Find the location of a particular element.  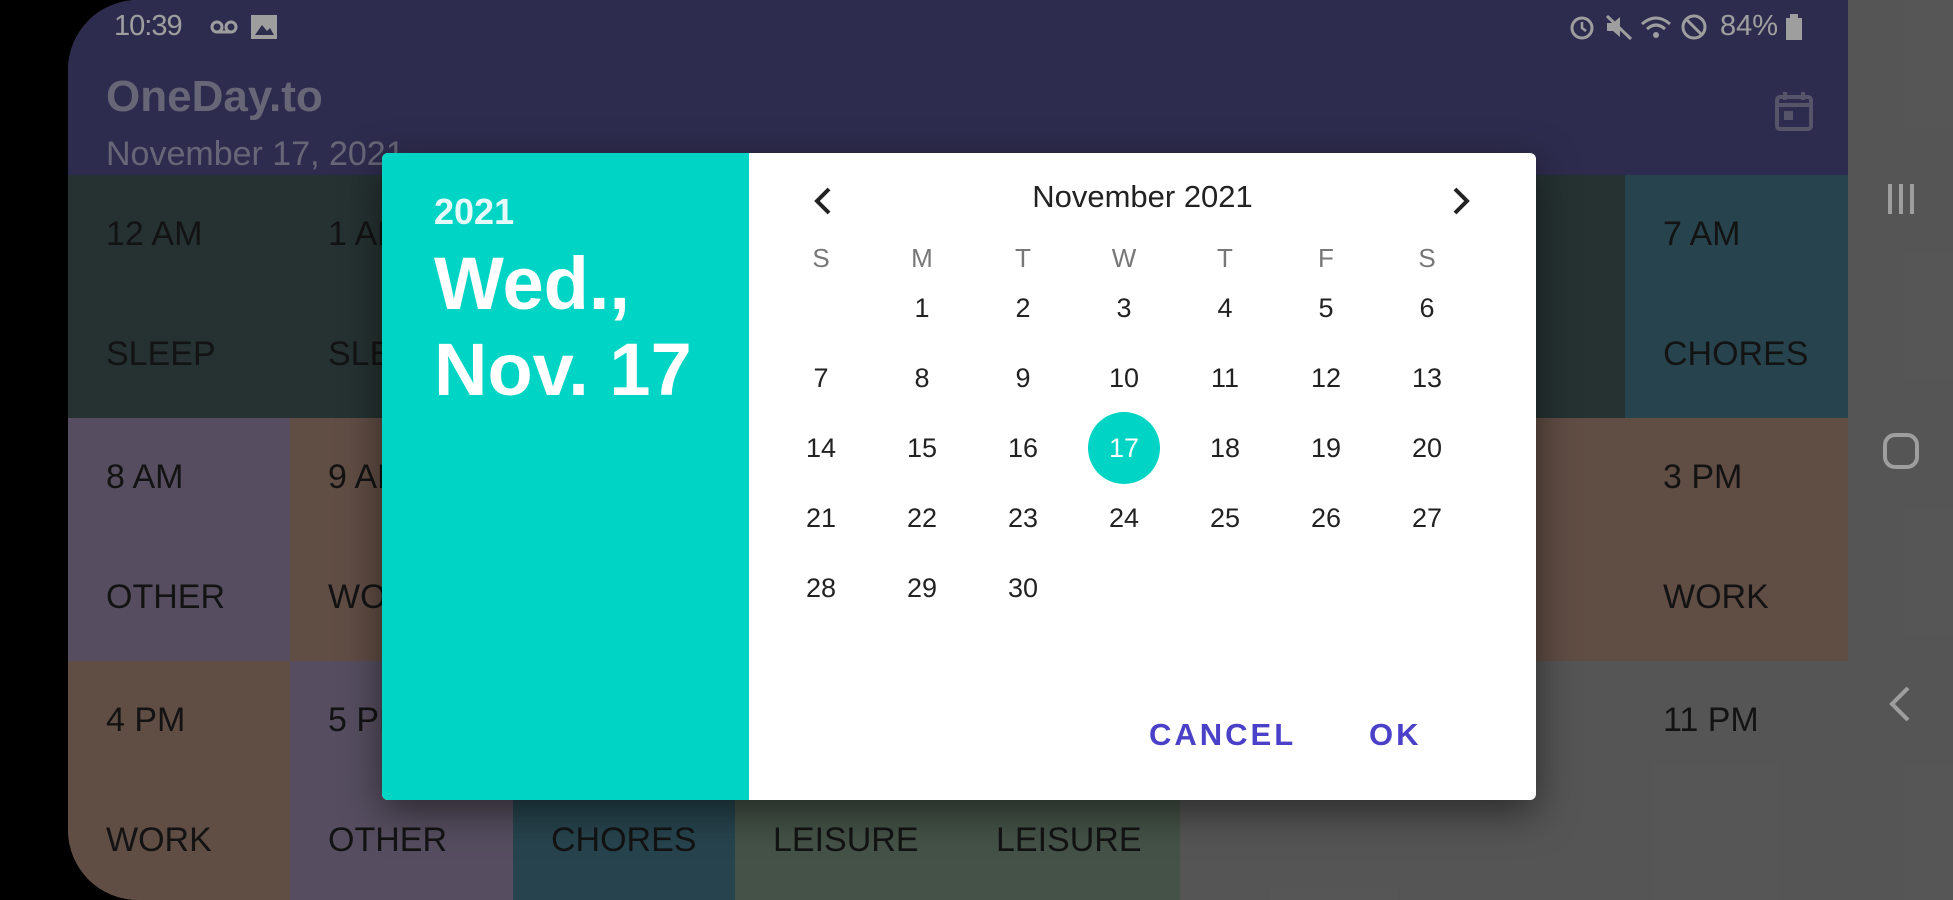

date-picker-header: 2021 Wed., Nov. 17 is located at coordinates (565, 476).